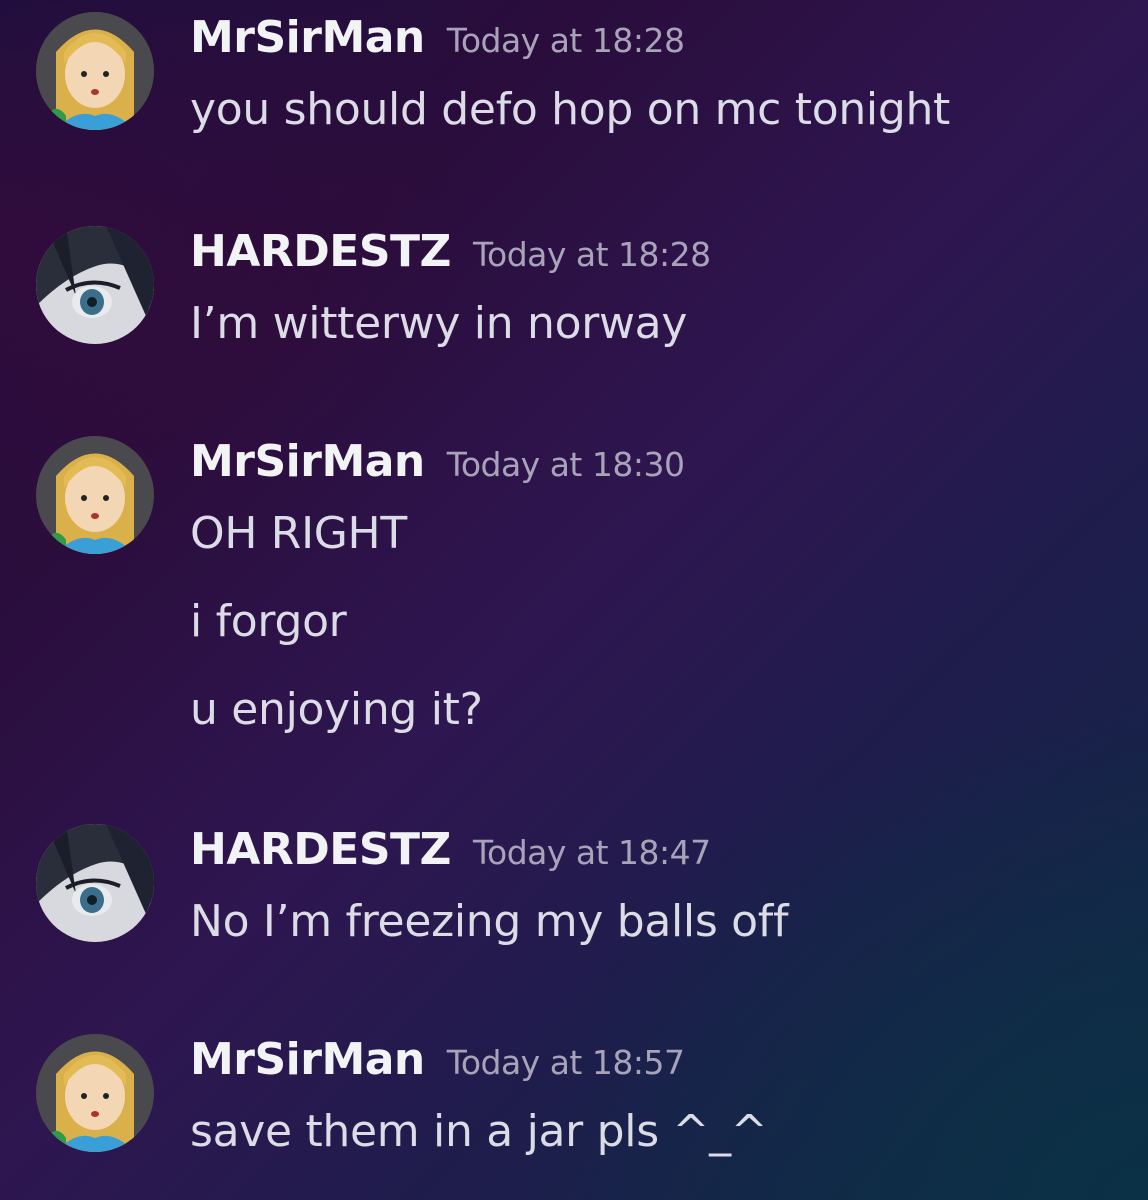 The height and width of the screenshot is (1200, 1148). I want to click on message-text: you should defo hop on mc tonight, so click(570, 109).